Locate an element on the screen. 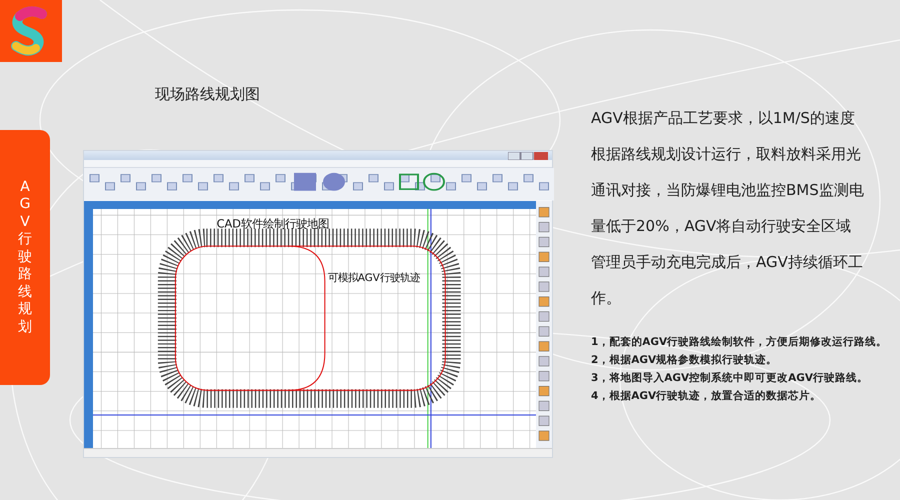 The height and width of the screenshot is (500, 900). description-paragraph: AGV根据产品工艺要求，以1M/S的速度根据路线规划设计运行，取料放料采用光通讯对接，当防爆锂电池监控BMS监测电量低于20%，AGV将自动行驶安全区域管理员手动充电完成后，AGV持续循环工作。 is located at coordinates (728, 208).